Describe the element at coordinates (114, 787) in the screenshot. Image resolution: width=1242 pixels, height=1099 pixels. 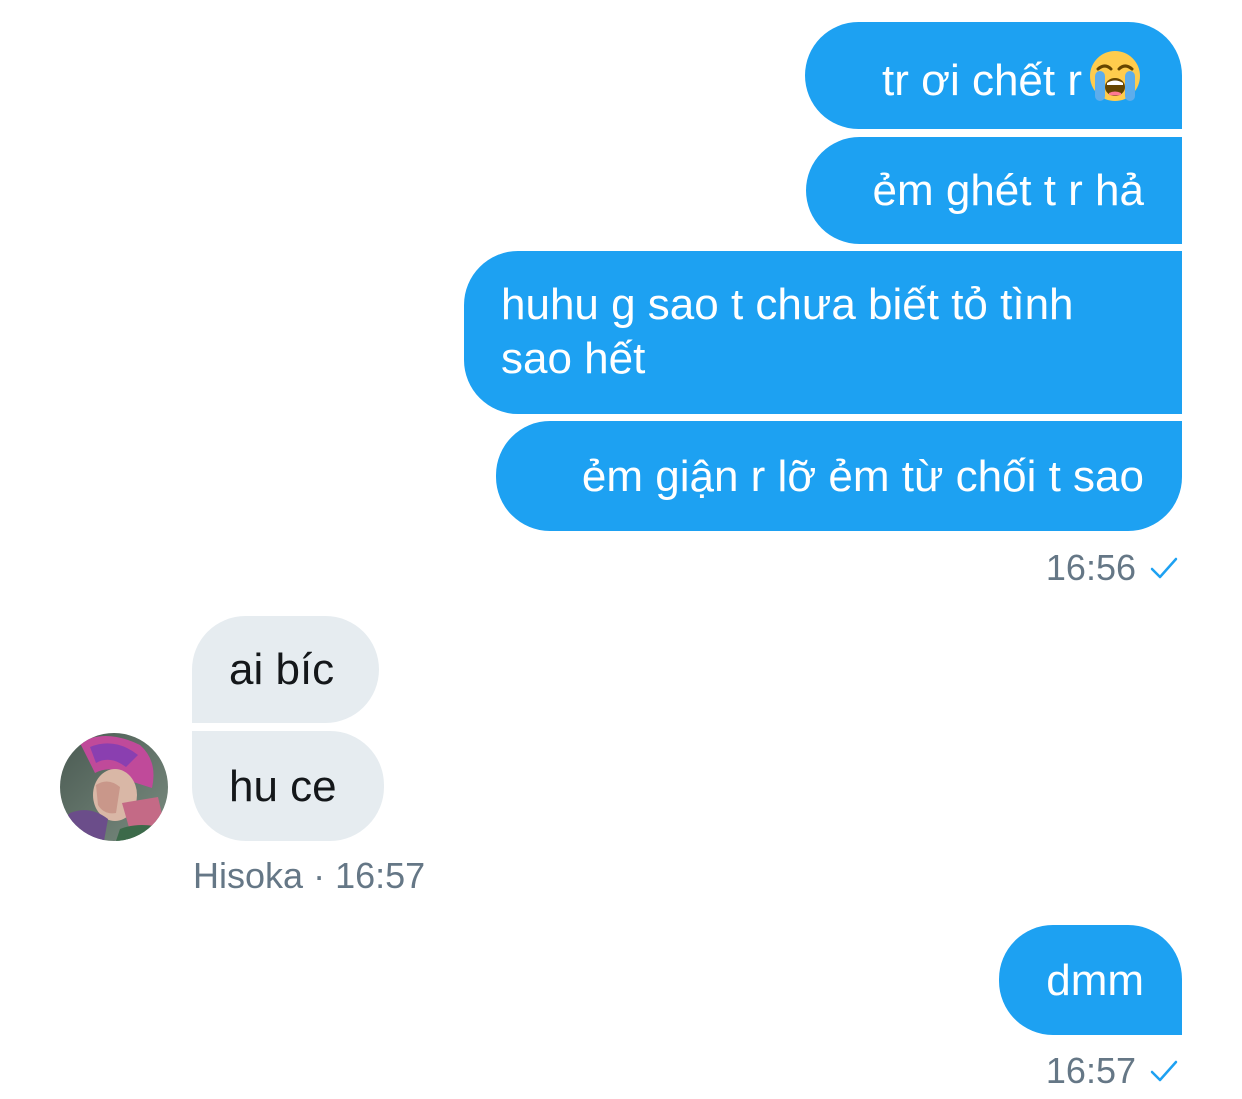
I see `avatar` at that location.